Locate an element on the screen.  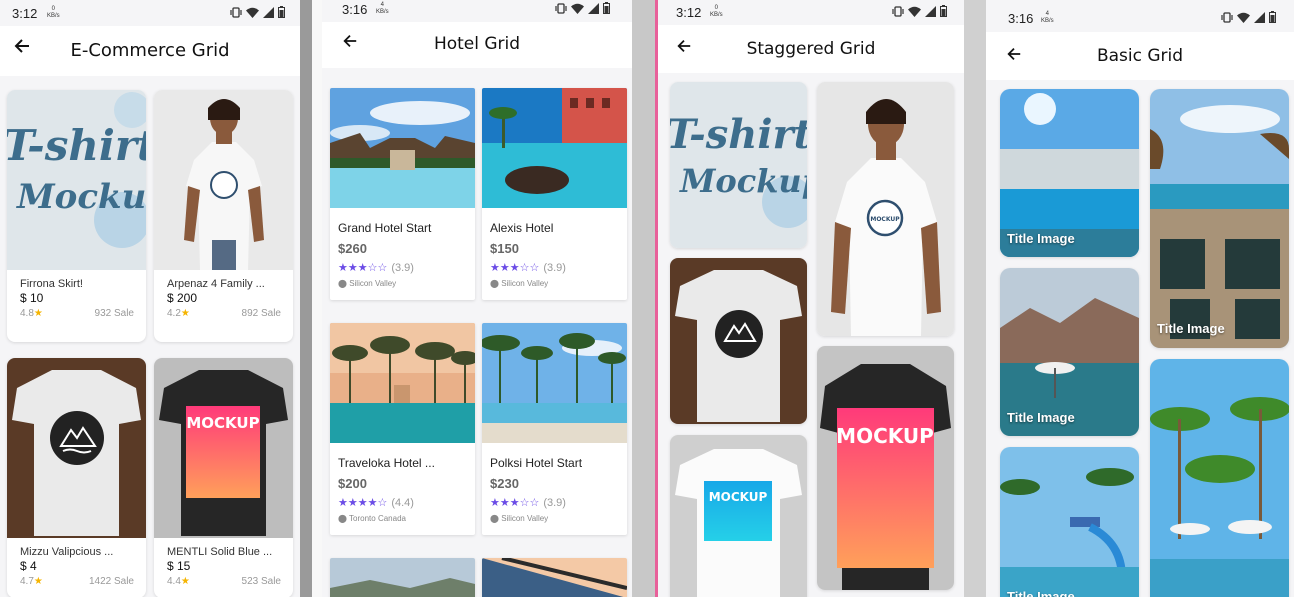
staggered-tile: T-shirt Mockup is located at coordinates (738, 165).